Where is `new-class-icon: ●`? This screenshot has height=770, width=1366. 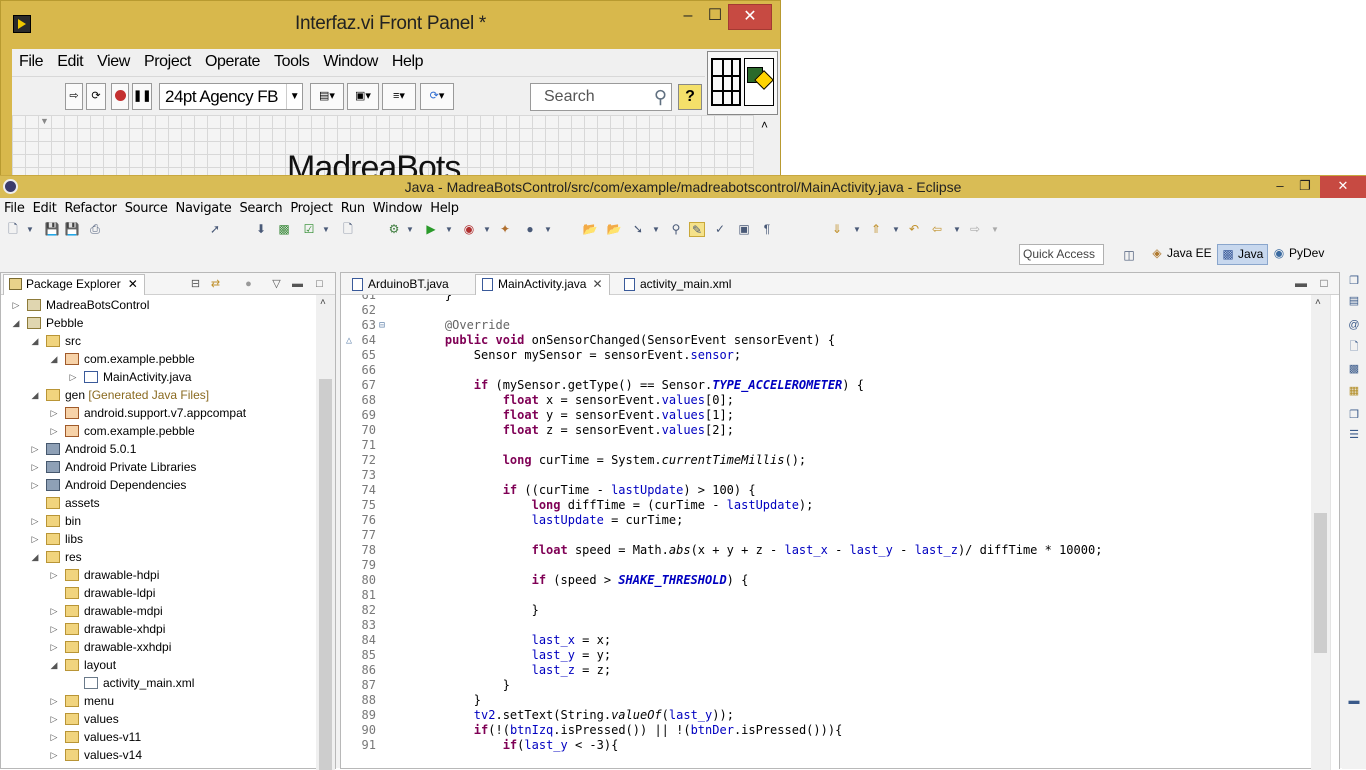
new-class-icon: ● is located at coordinates (530, 229).